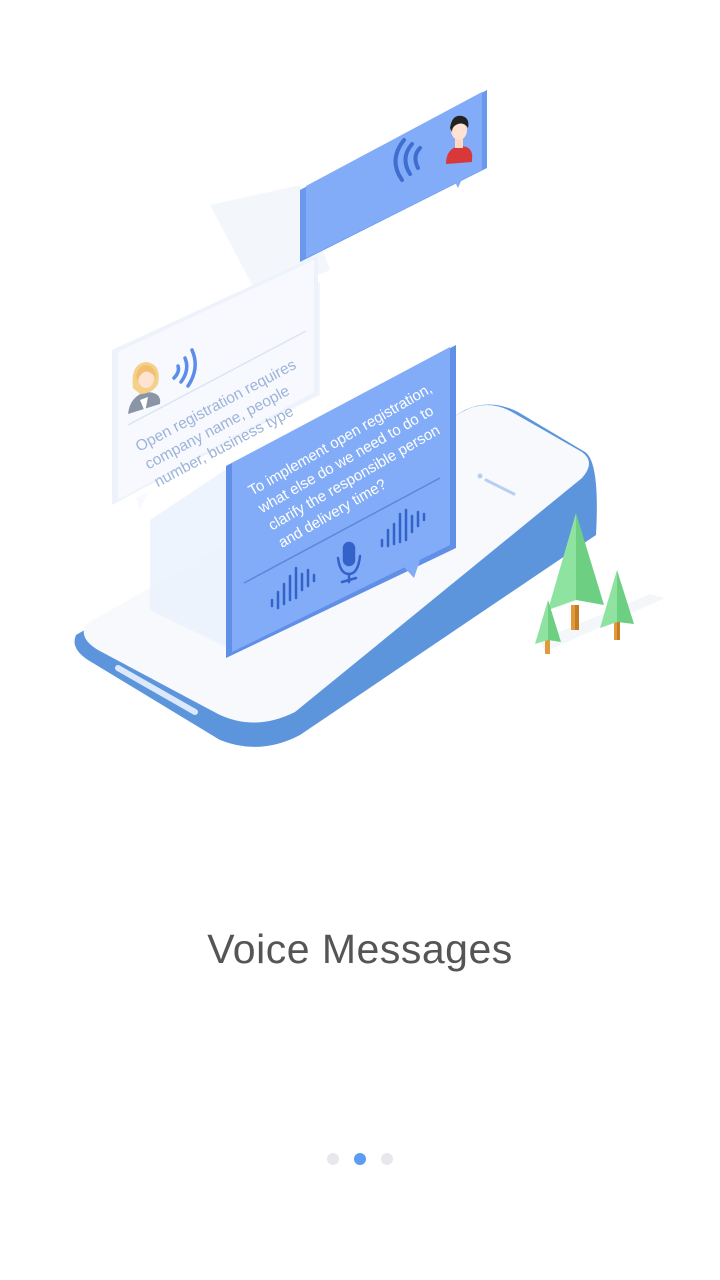 The width and height of the screenshot is (720, 1280). I want to click on onboarding-title: Voice Messages, so click(360, 949).